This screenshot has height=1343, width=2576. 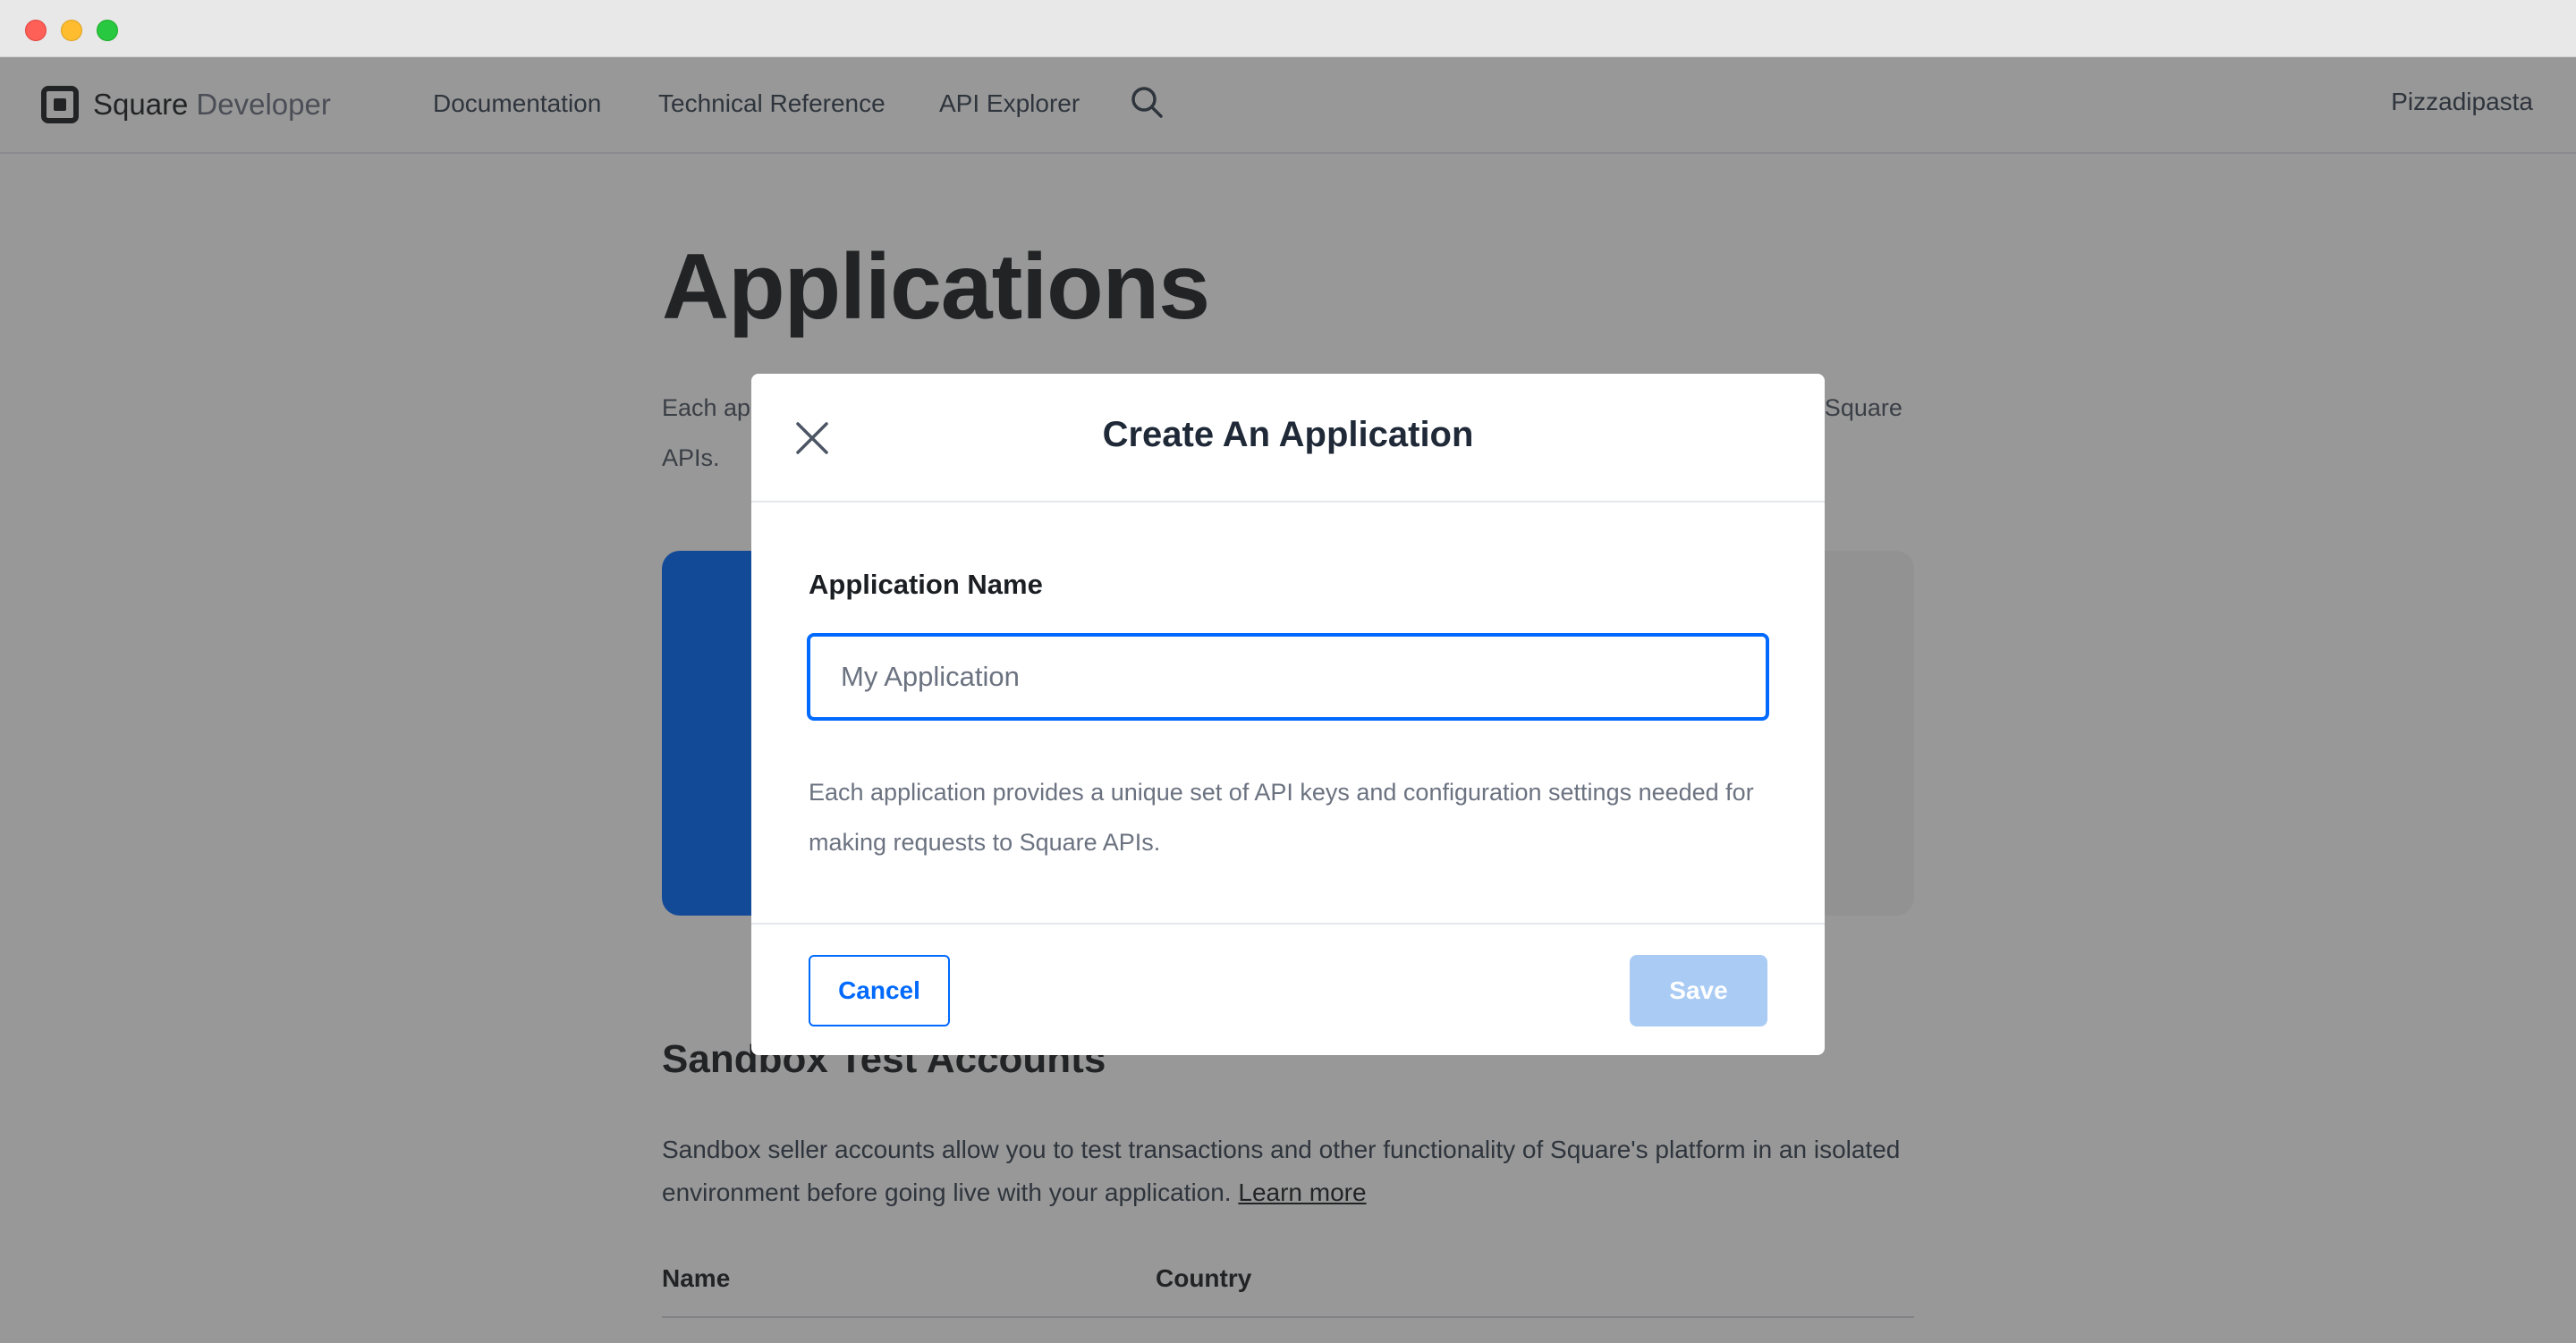 I want to click on window-maximize-button, so click(x=107, y=30).